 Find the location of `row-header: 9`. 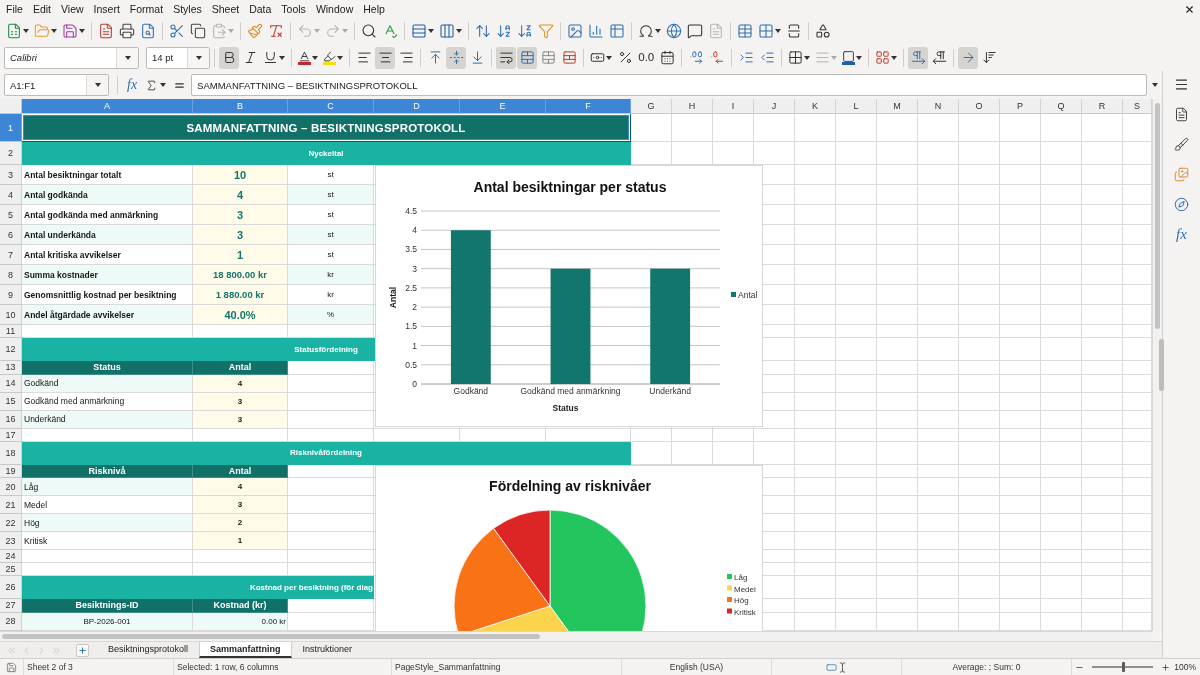

row-header: 9 is located at coordinates (11, 295).